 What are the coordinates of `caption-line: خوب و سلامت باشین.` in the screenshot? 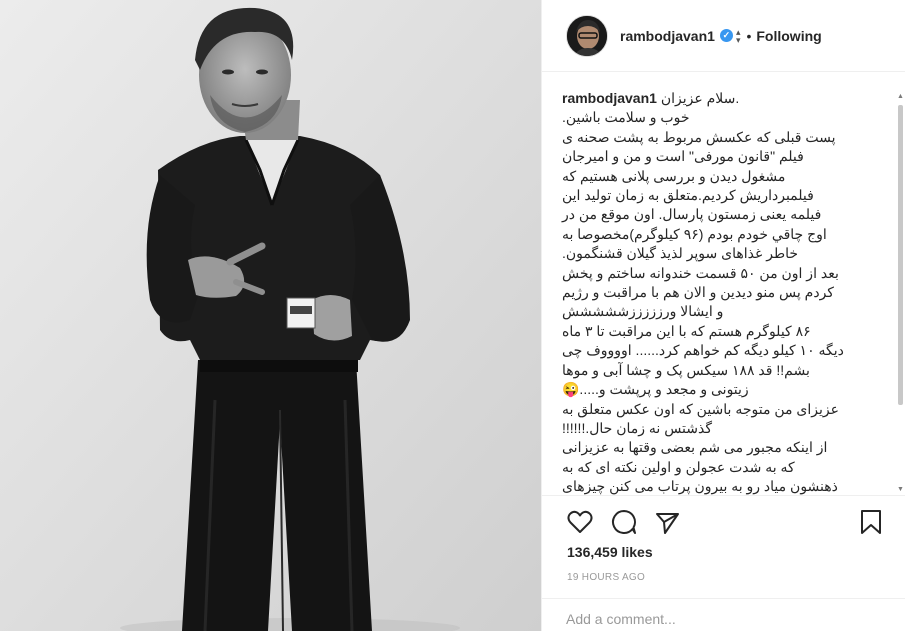 It's located at (728, 117).